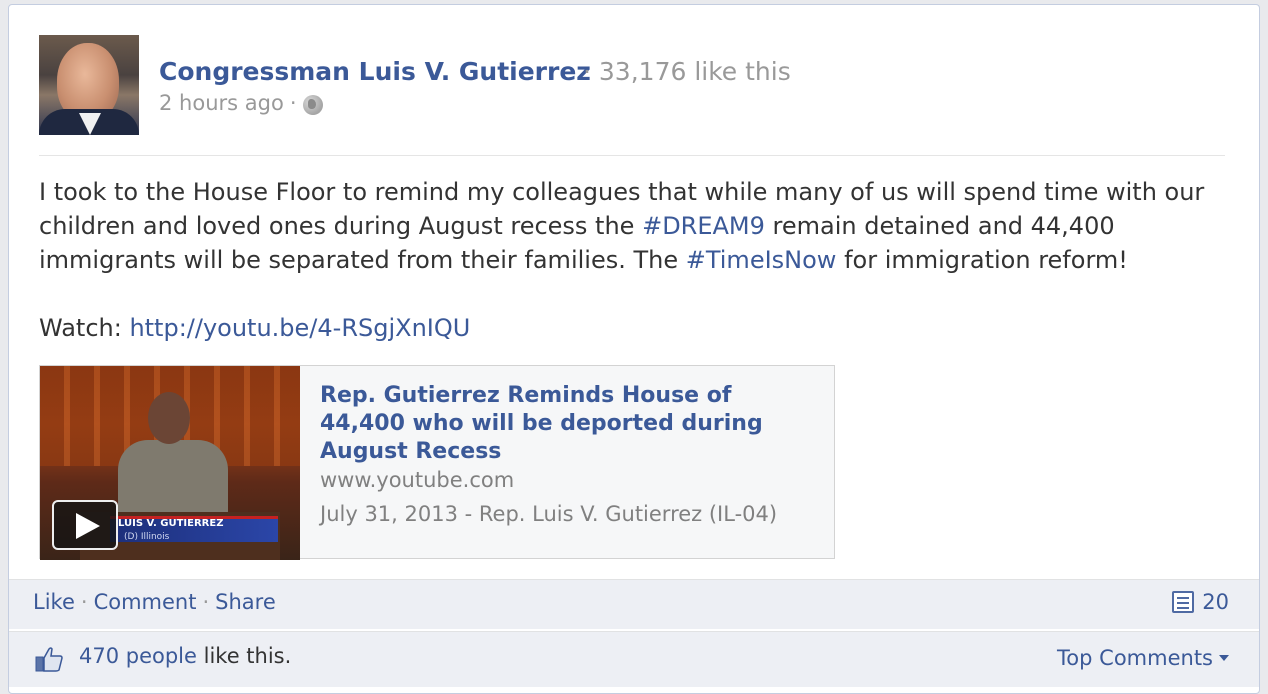 The image size is (1268, 694). I want to click on comment-count: 20, so click(1215, 602).